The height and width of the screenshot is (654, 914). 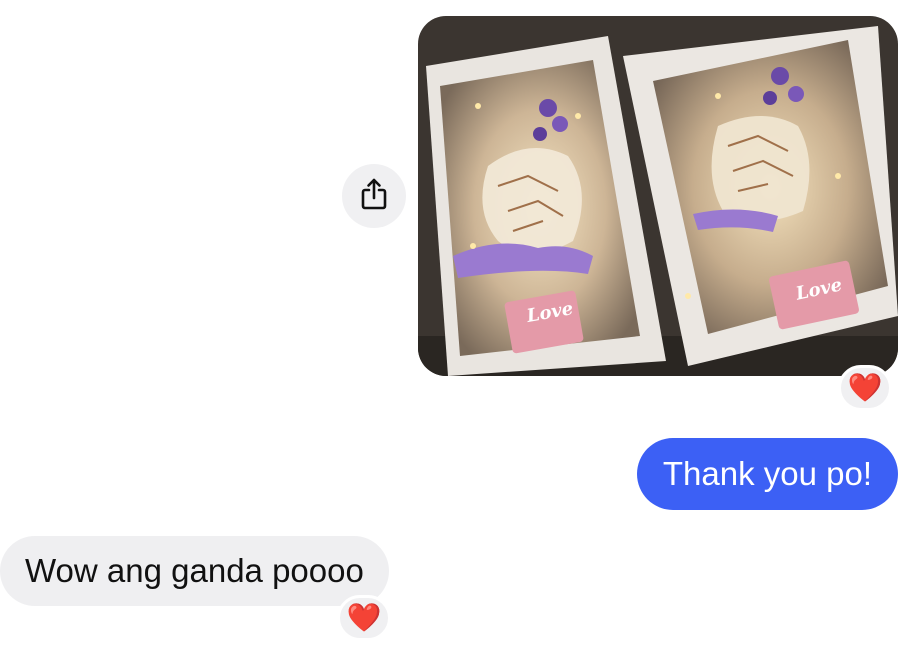 What do you see at coordinates (194, 571) in the screenshot?
I see `incoming-message-bubble: Wow ang ganda poooo` at bounding box center [194, 571].